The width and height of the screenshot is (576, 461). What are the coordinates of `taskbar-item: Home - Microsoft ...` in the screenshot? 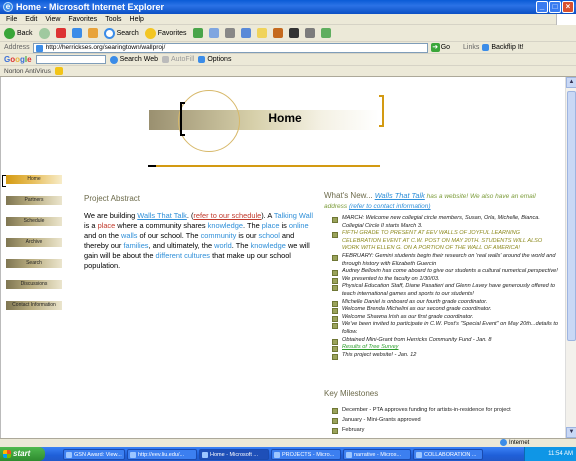 It's located at (234, 454).